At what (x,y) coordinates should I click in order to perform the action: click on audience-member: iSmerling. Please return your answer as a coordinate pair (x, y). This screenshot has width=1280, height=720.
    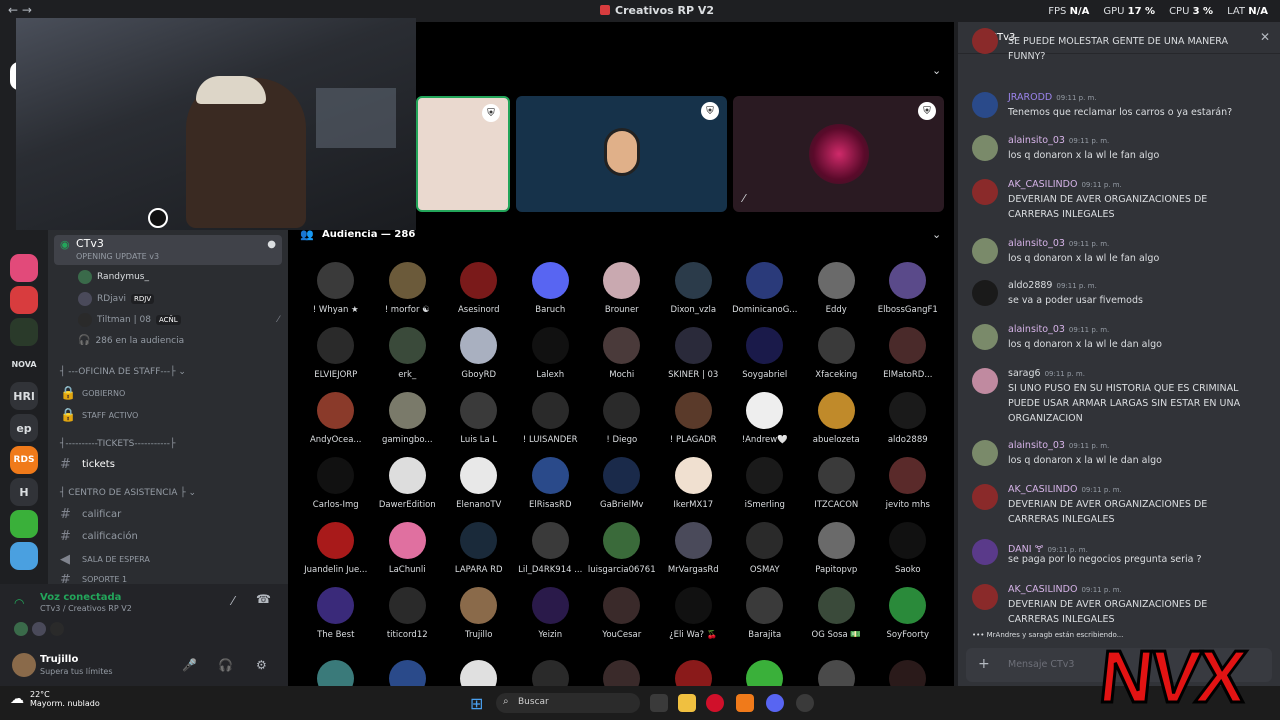
    Looking at the image, I should click on (765, 484).